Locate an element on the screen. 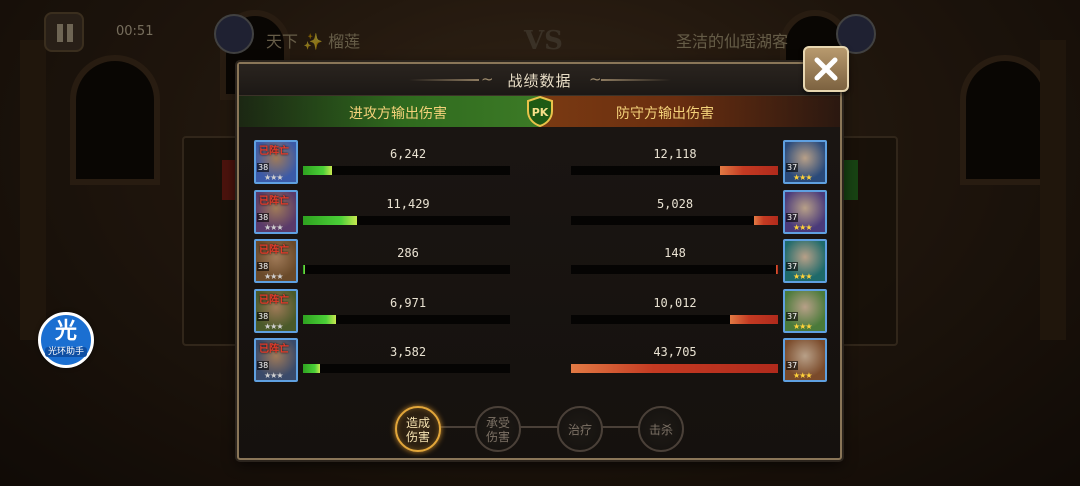 This screenshot has height=486, width=1080. pk-badge-text: PK is located at coordinates (540, 112).